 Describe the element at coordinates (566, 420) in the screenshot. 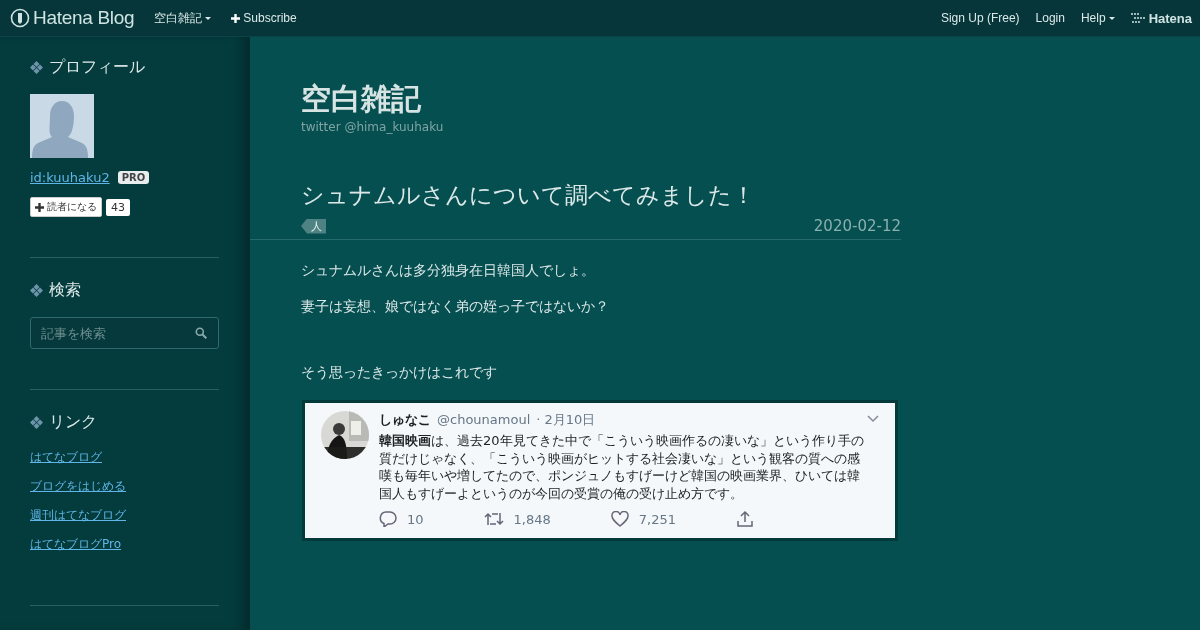

I see `tweet-date: · 2月10日` at that location.